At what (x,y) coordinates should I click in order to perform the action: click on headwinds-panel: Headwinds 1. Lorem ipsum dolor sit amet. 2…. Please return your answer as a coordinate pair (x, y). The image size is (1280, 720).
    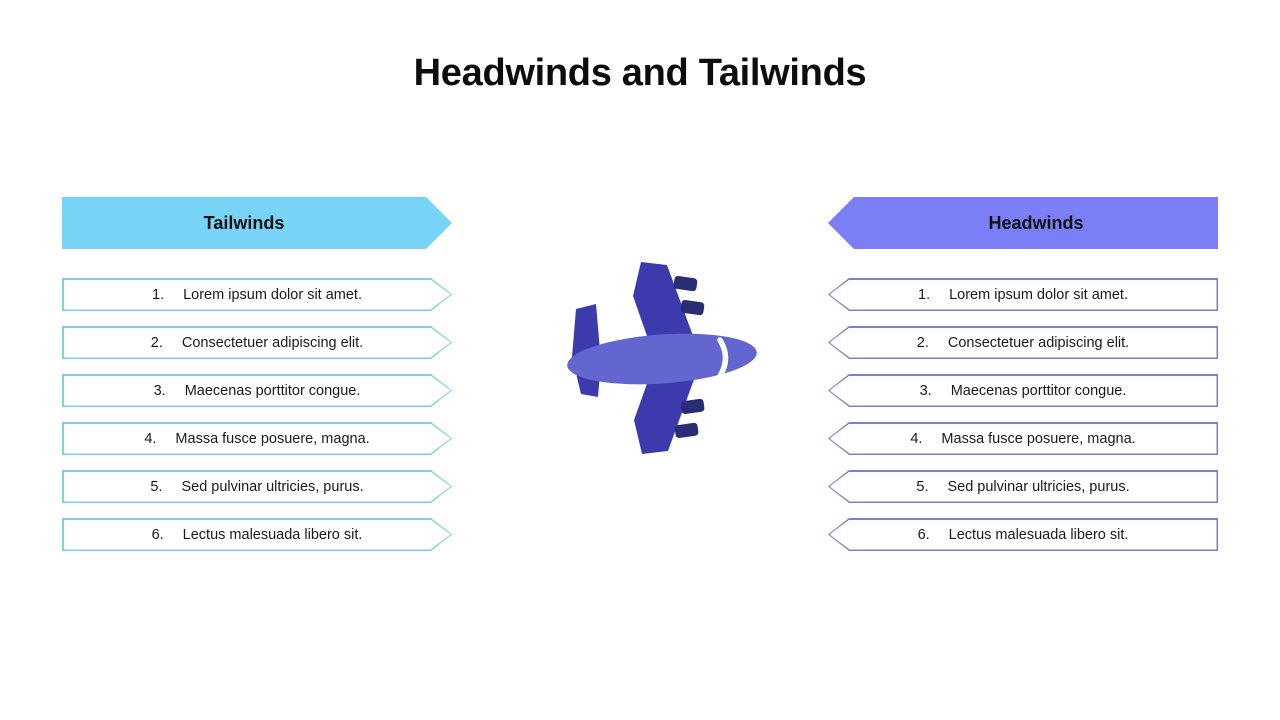
    Looking at the image, I should click on (1023, 374).